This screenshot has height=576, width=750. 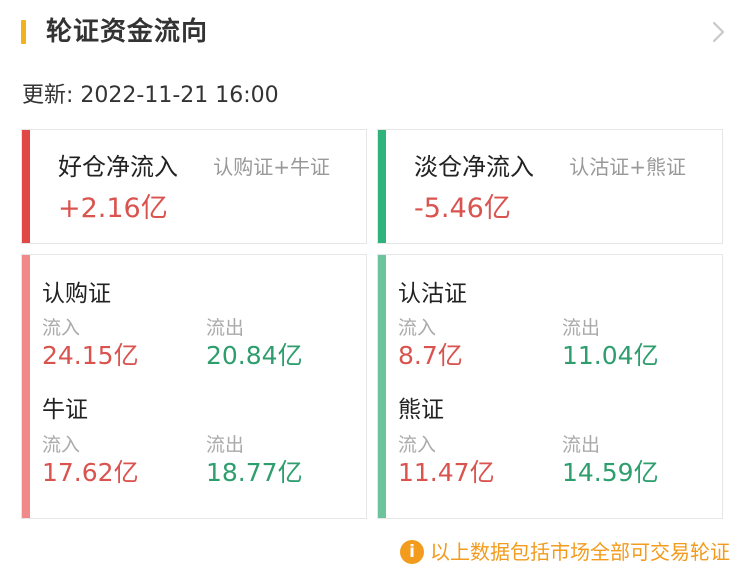 What do you see at coordinates (446, 472) in the screenshot?
I see `bear-cbbc-inflow-value: 11.47亿` at bounding box center [446, 472].